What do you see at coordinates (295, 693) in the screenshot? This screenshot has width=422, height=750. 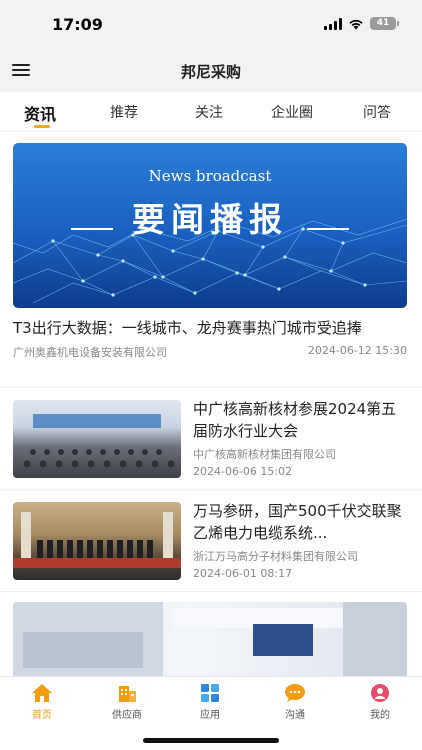 I see `chat-bubble-icon` at bounding box center [295, 693].